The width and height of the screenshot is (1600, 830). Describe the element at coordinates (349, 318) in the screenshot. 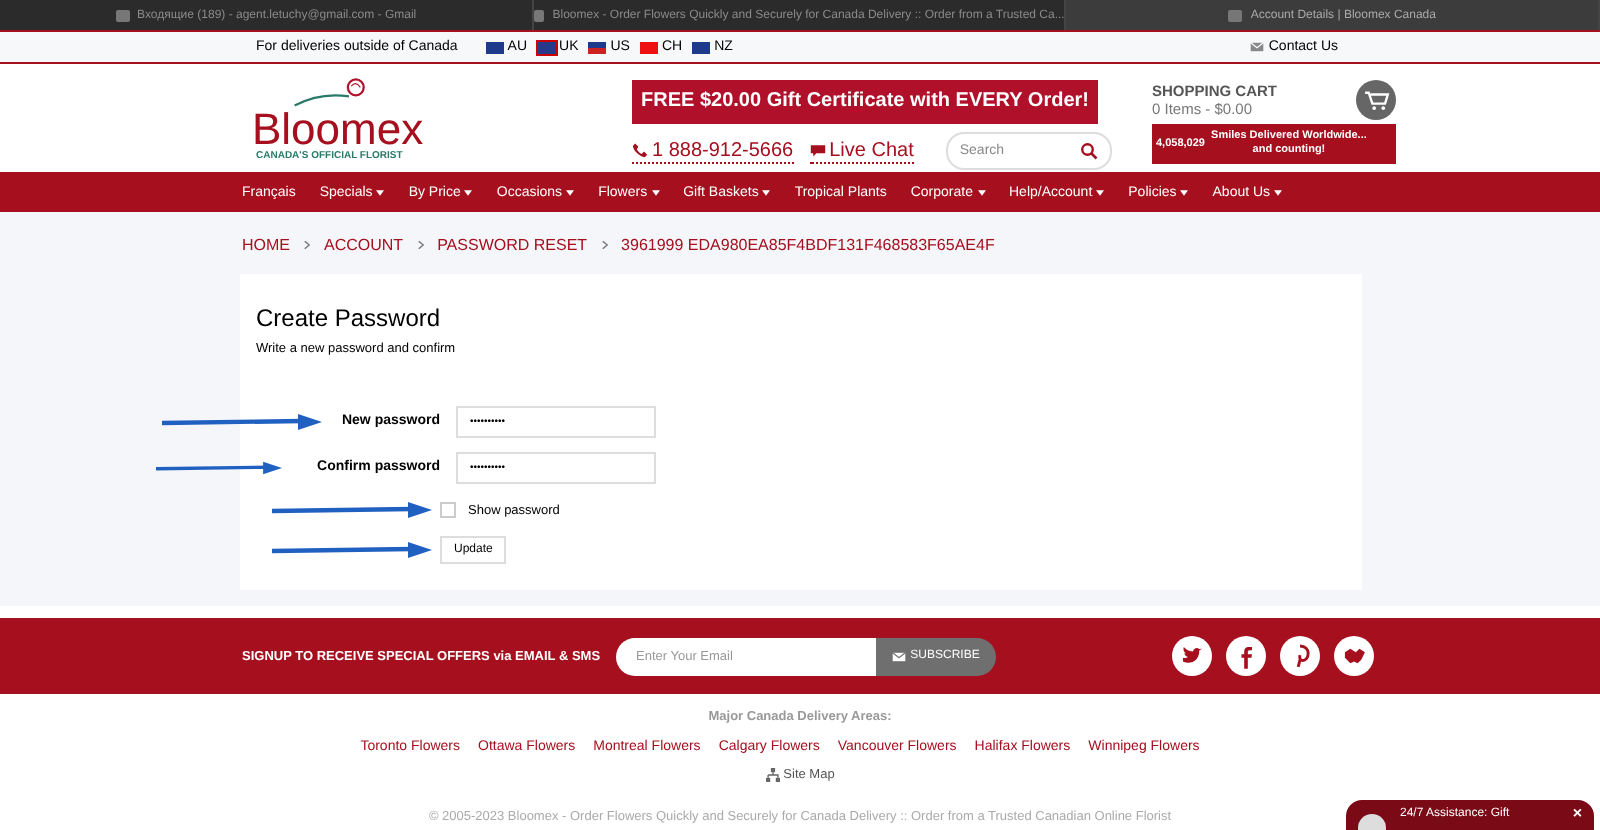

I see `form-title: Create Password` at that location.